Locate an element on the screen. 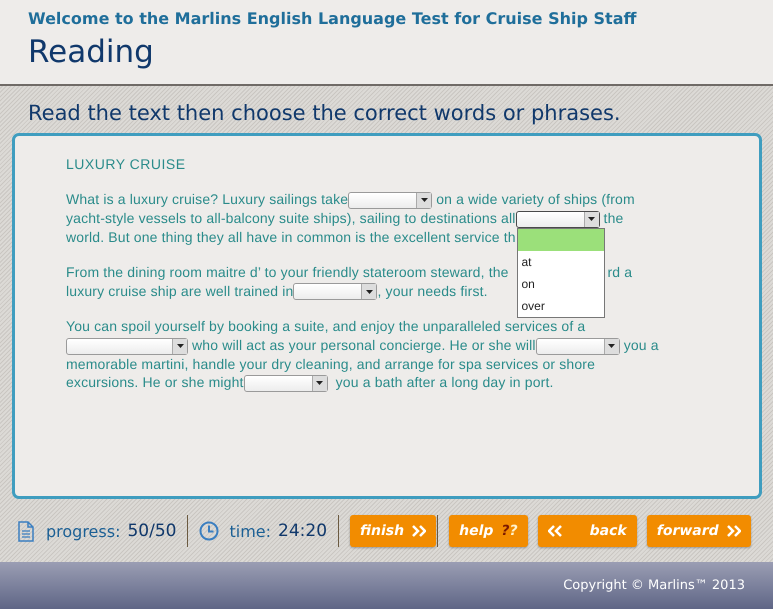  time-value: 24:20 is located at coordinates (303, 531).